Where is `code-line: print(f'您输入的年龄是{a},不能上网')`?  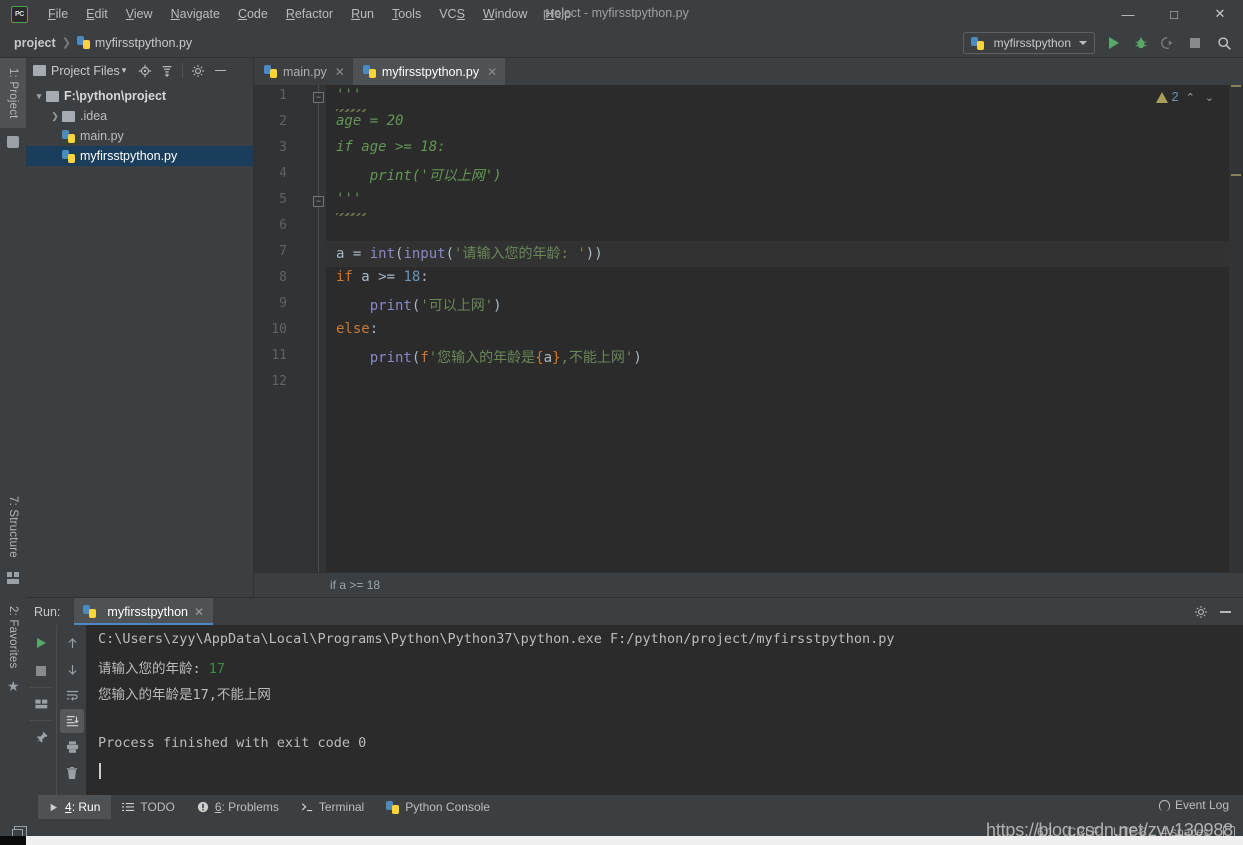
code-line: print(f'您输入的年龄是{a},不能上网') is located at coordinates (489, 357).